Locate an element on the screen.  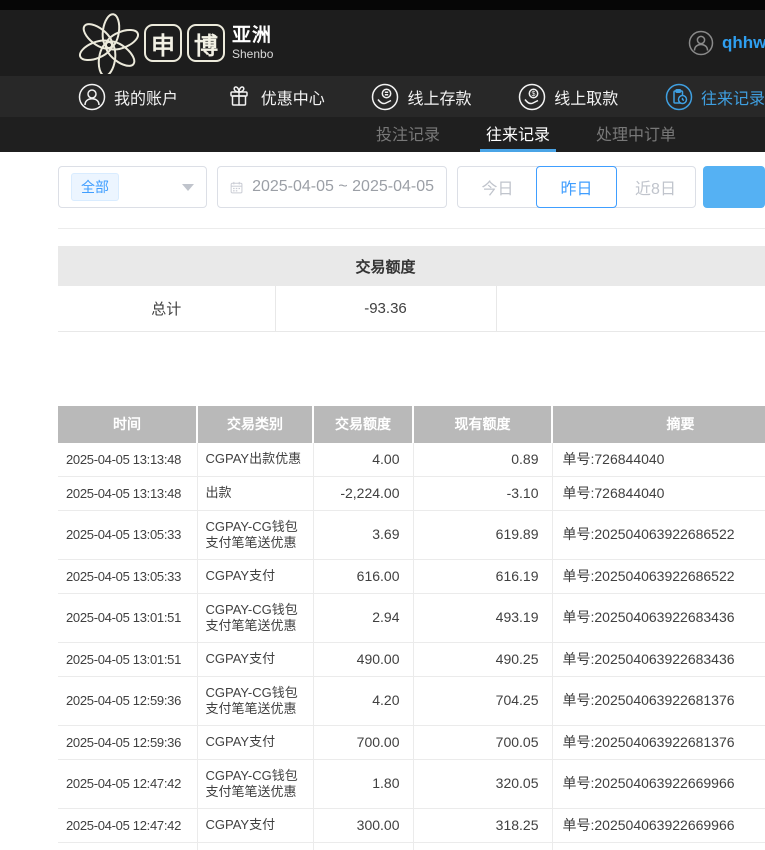
account-icon is located at coordinates (92, 96).